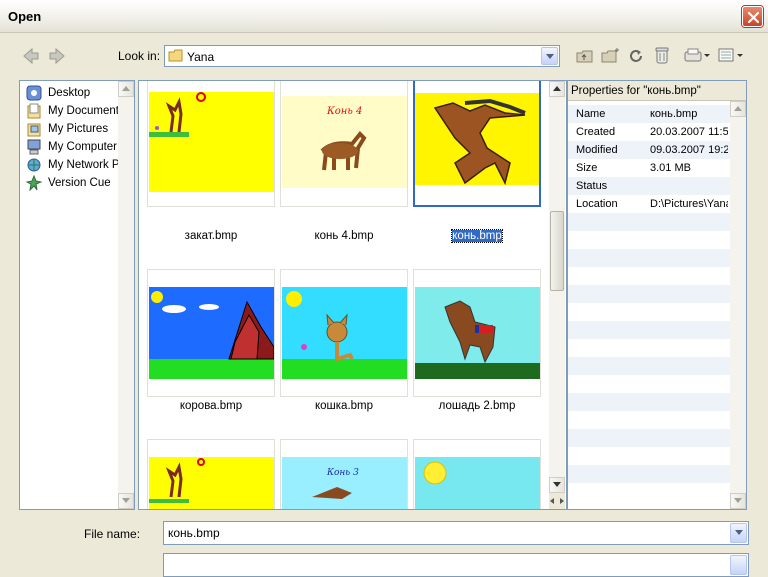 The image size is (768, 577). What do you see at coordinates (384, 16) in the screenshot?
I see `title-bar: Open` at bounding box center [384, 16].